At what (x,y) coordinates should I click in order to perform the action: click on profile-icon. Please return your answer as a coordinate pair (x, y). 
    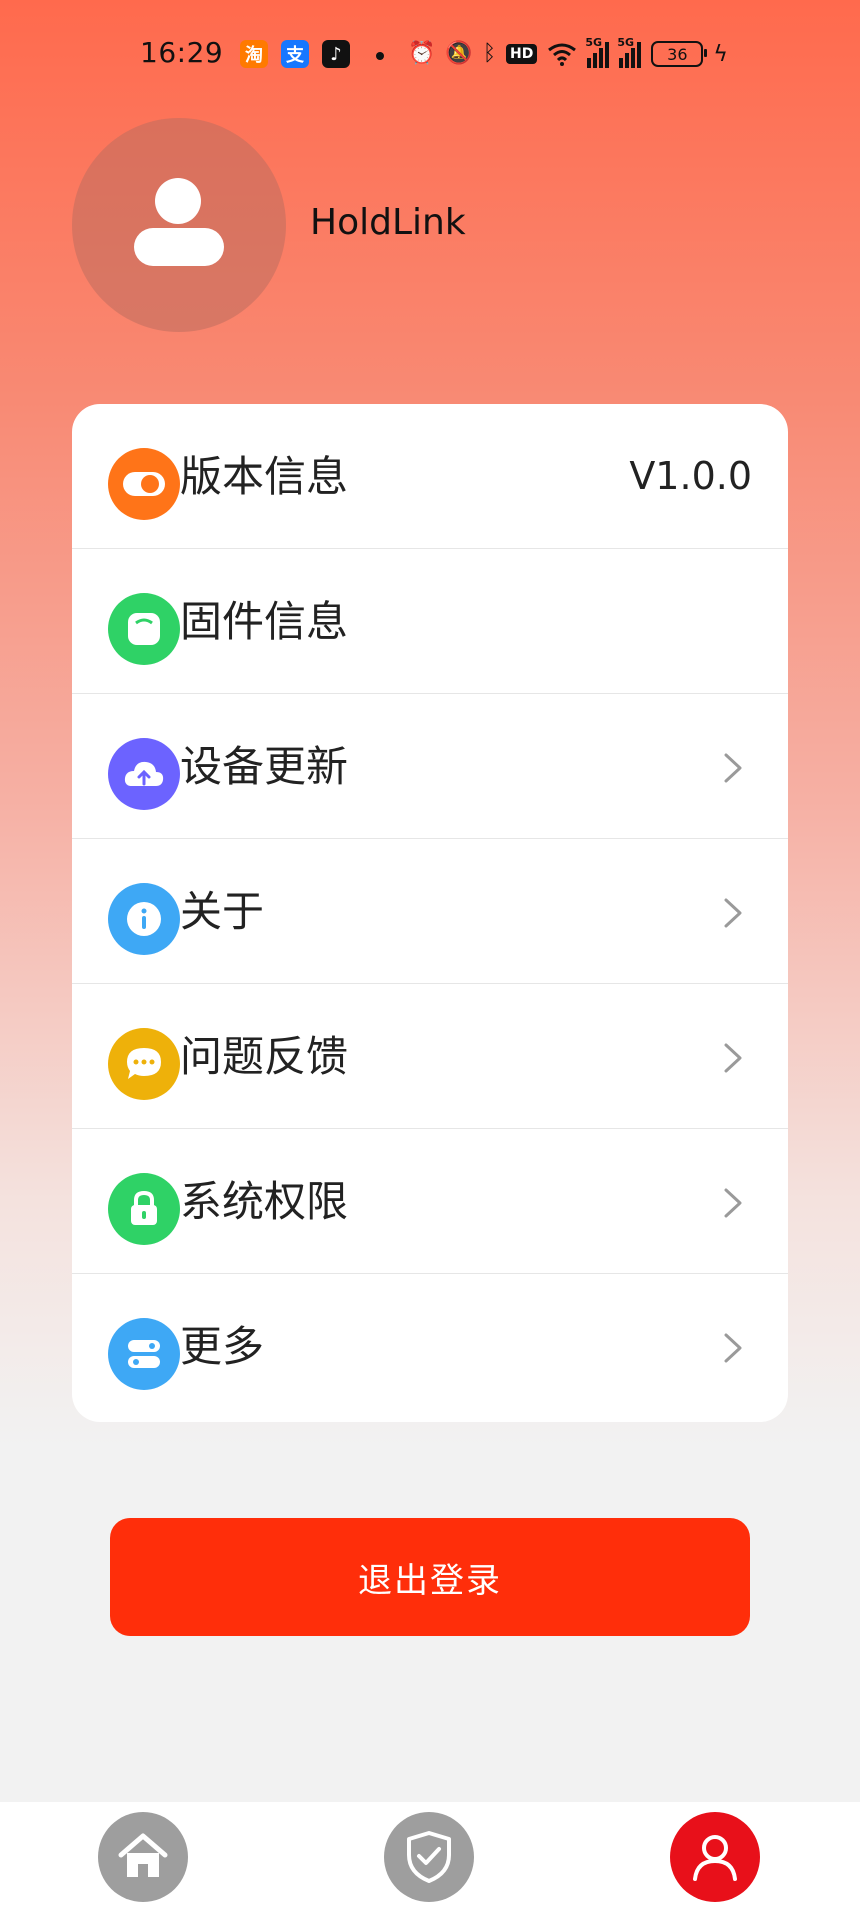
    Looking at the image, I should click on (715, 1858).